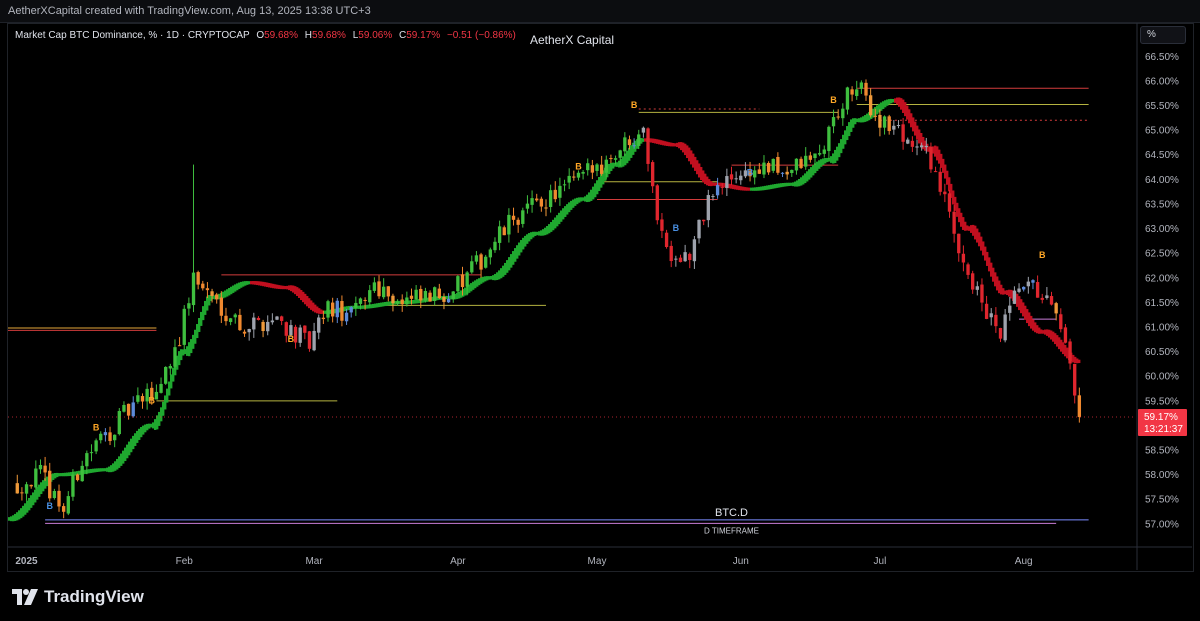 The height and width of the screenshot is (621, 1200). What do you see at coordinates (1162, 475) in the screenshot?
I see `y-tick-label: 58.00%` at bounding box center [1162, 475].